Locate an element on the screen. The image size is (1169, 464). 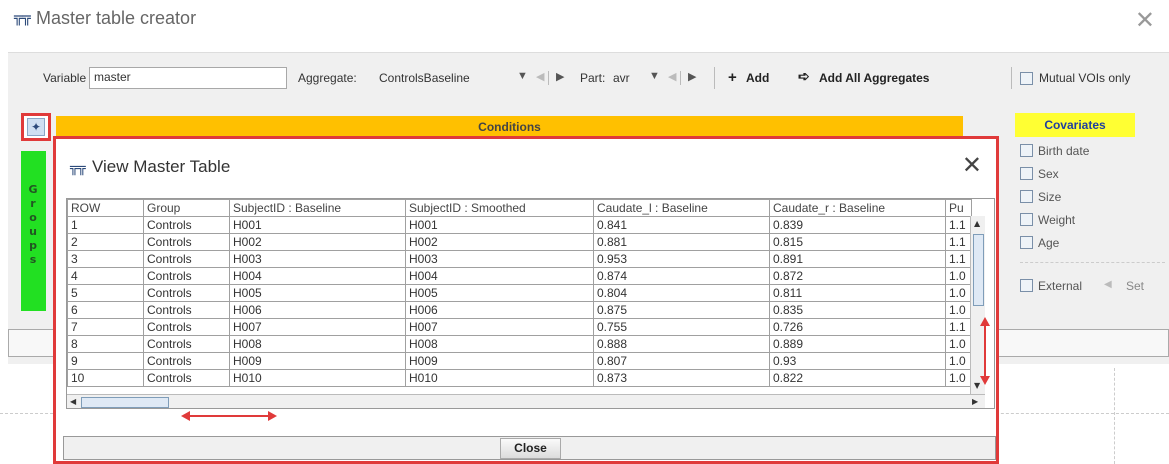
table-cell: 0.835 is located at coordinates (857, 310).